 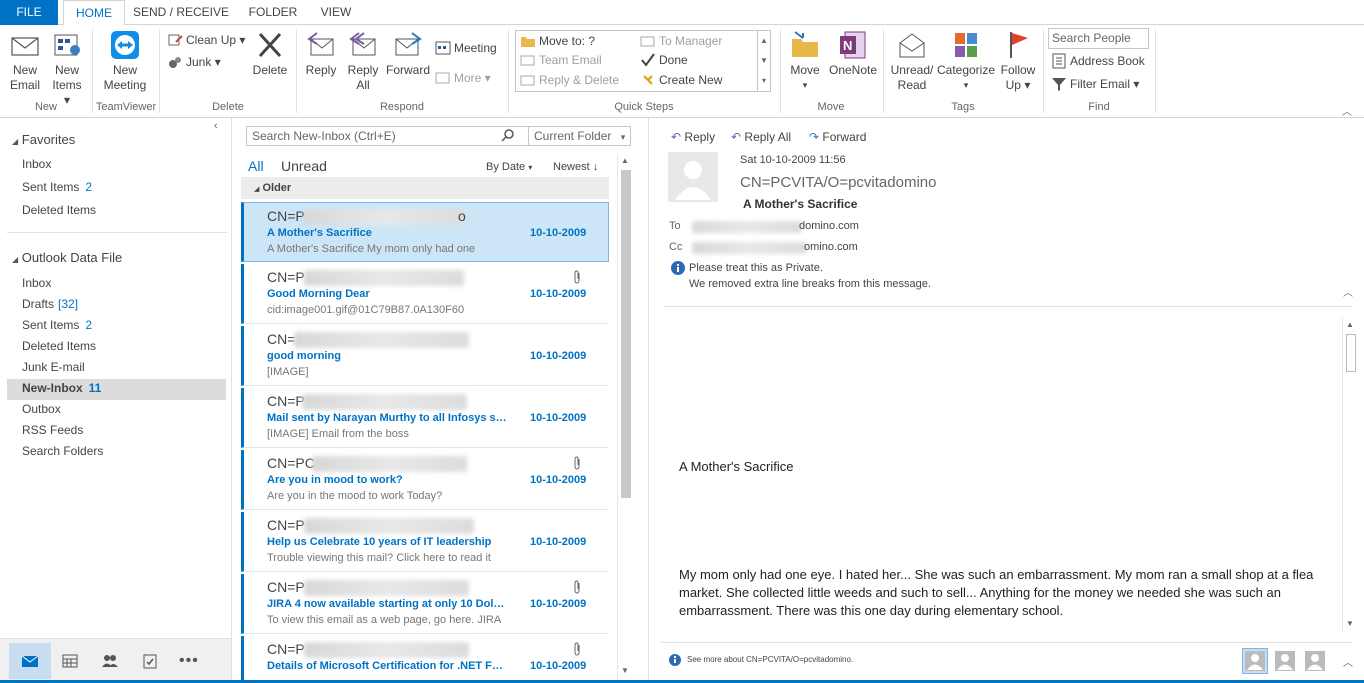 What do you see at coordinates (336, 12) in the screenshot?
I see `tab-view: VIEW` at bounding box center [336, 12].